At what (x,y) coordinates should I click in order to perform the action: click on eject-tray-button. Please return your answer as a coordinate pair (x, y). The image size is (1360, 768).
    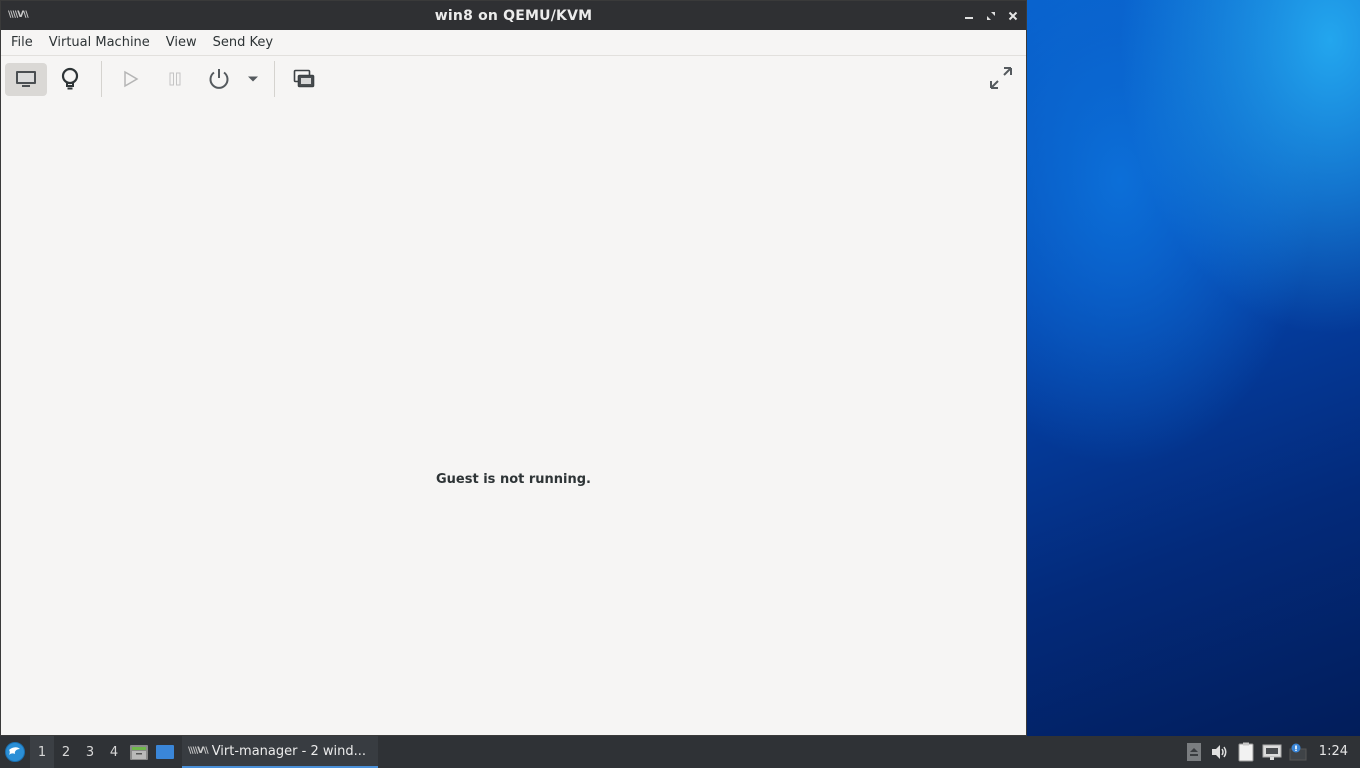
    Looking at the image, I should click on (1194, 752).